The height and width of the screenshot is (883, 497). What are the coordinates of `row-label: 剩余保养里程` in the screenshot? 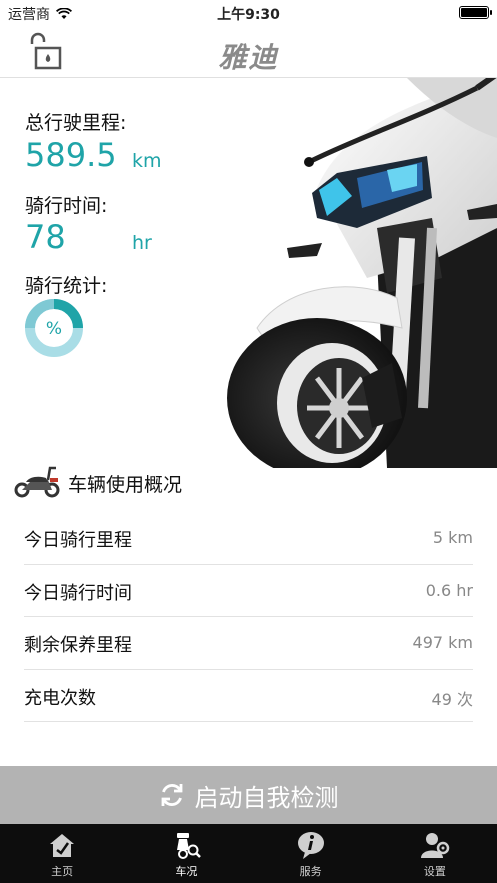 It's located at (78, 645).